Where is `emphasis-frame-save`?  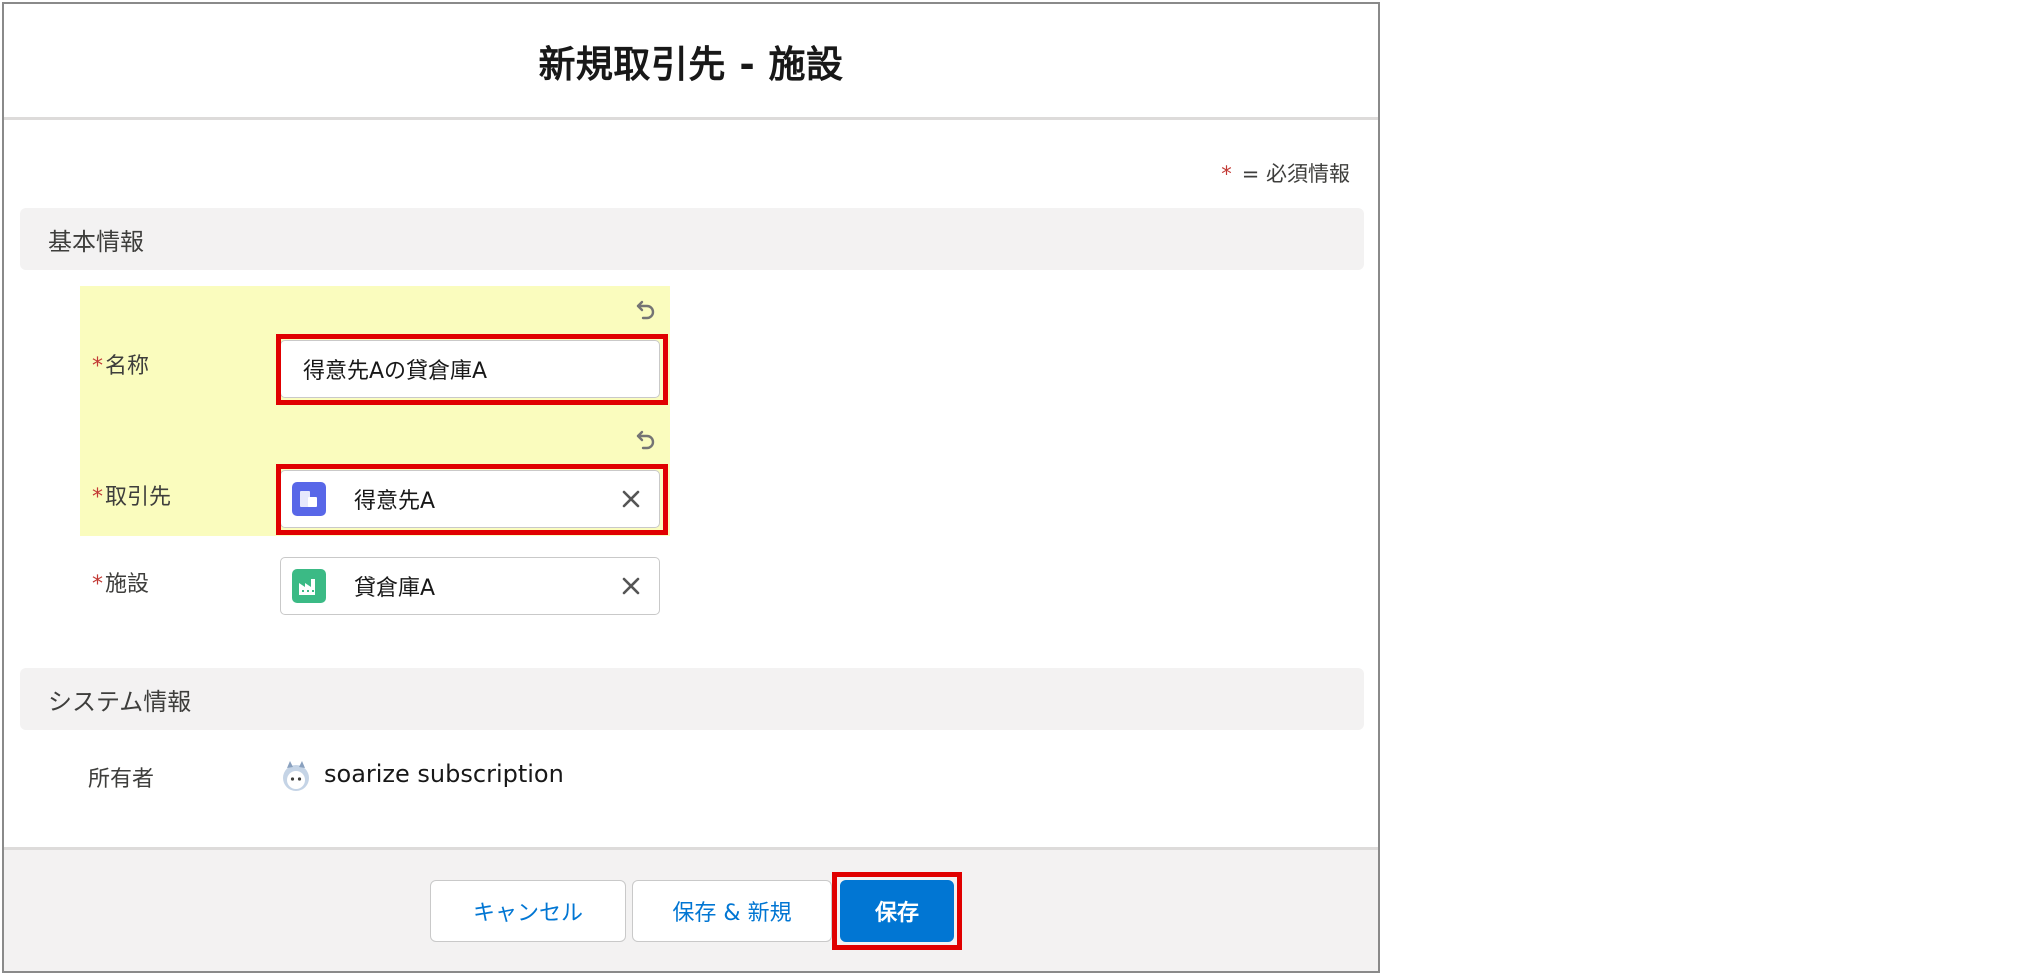 emphasis-frame-save is located at coordinates (897, 911).